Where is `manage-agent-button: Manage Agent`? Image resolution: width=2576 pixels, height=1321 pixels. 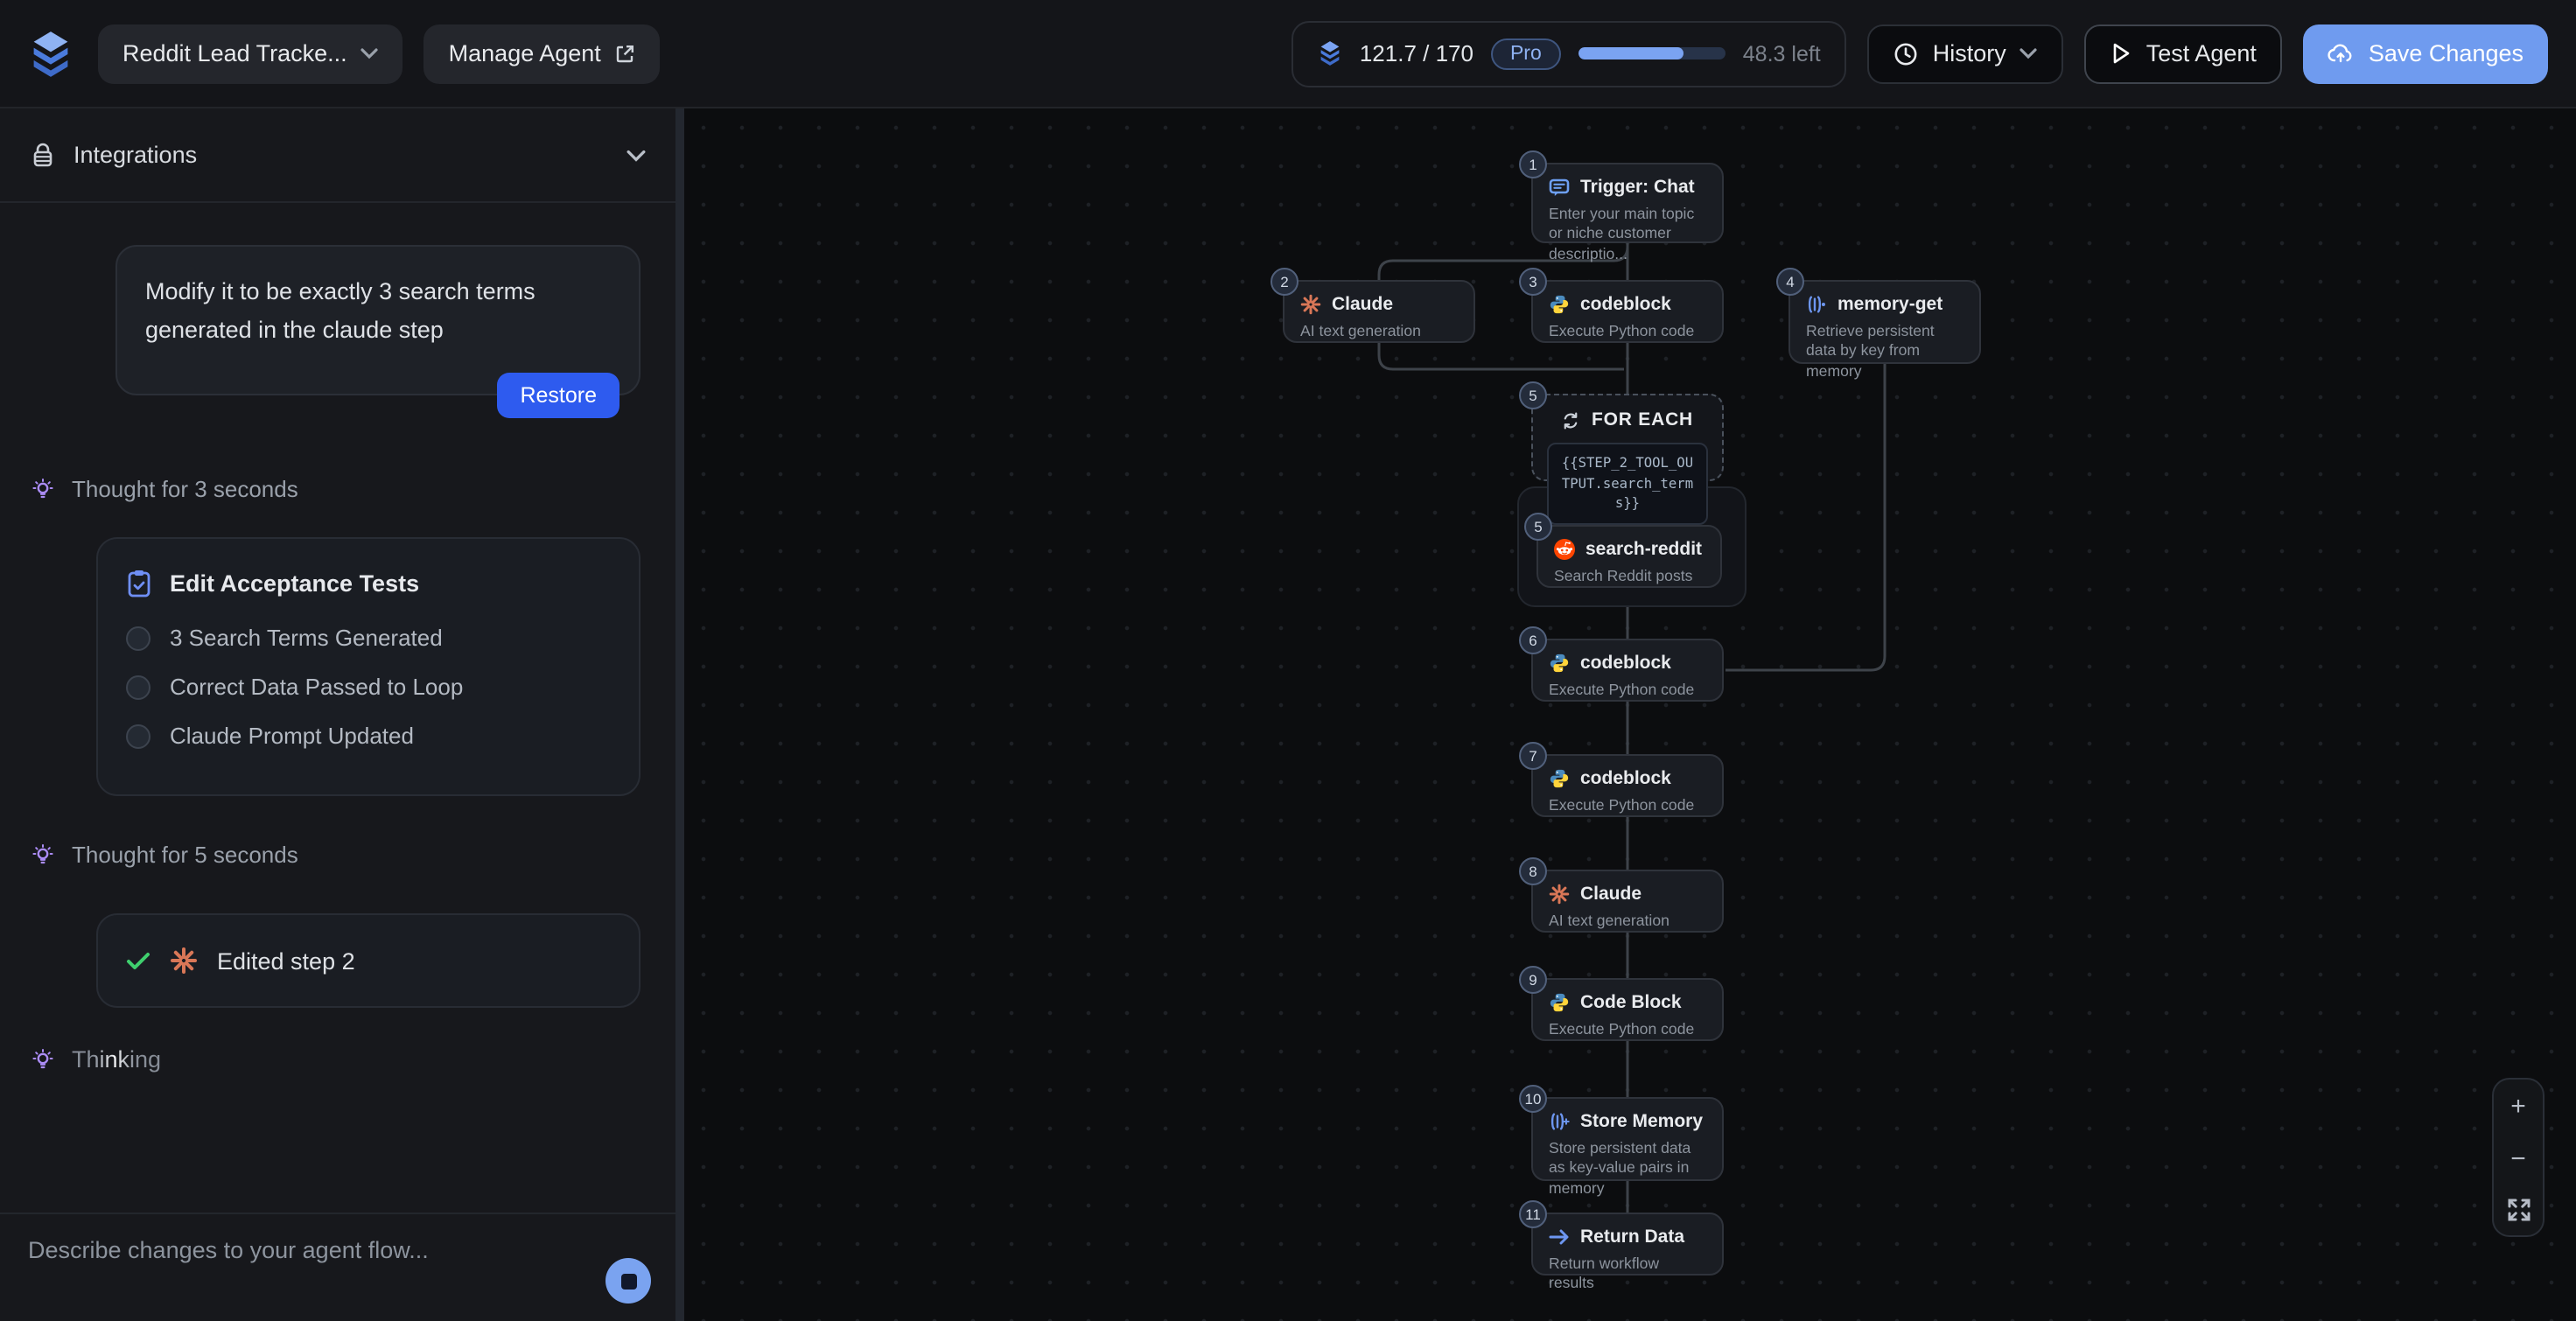 manage-agent-button: Manage Agent is located at coordinates (542, 54).